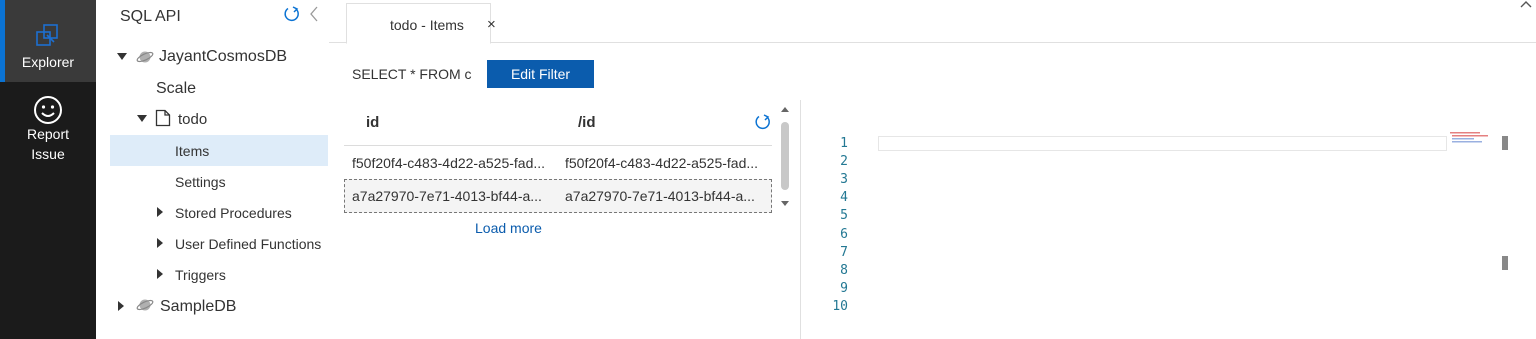  Describe the element at coordinates (1526, 4) in the screenshot. I see `chevron-up-icon` at that location.